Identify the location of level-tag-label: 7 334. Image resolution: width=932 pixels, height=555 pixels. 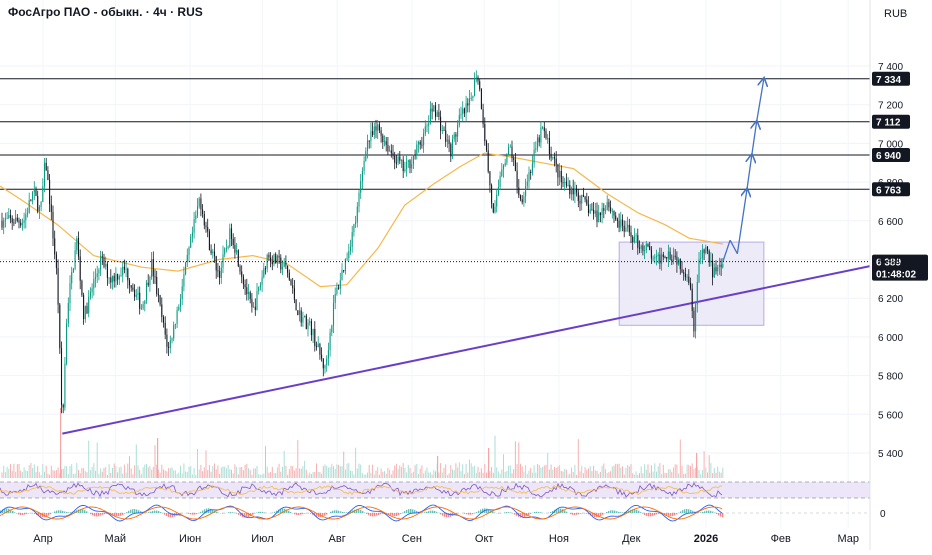
(888, 80).